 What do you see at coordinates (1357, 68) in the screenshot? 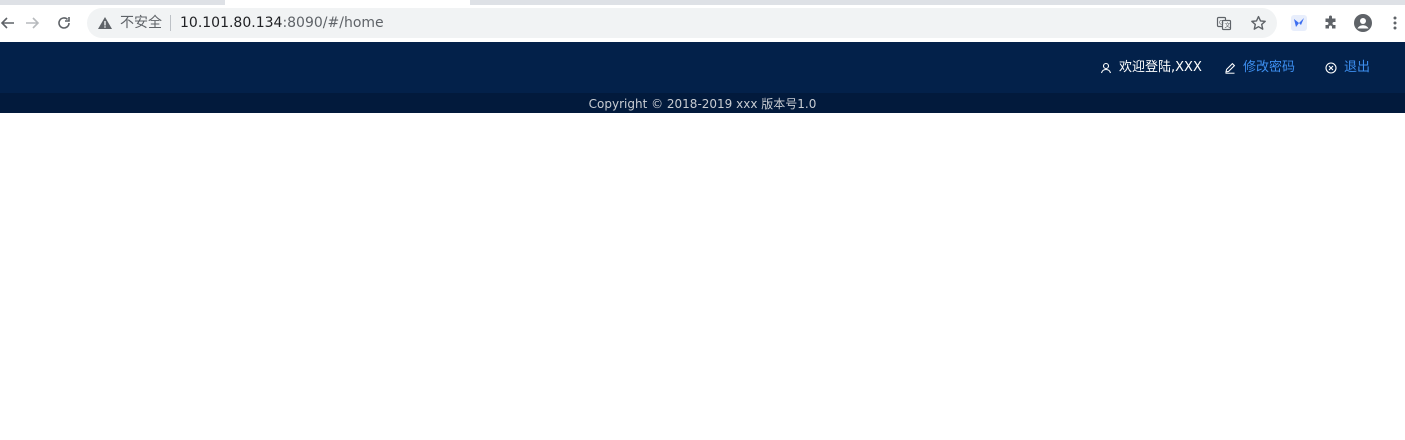
I see `logout-label: 退出` at bounding box center [1357, 68].